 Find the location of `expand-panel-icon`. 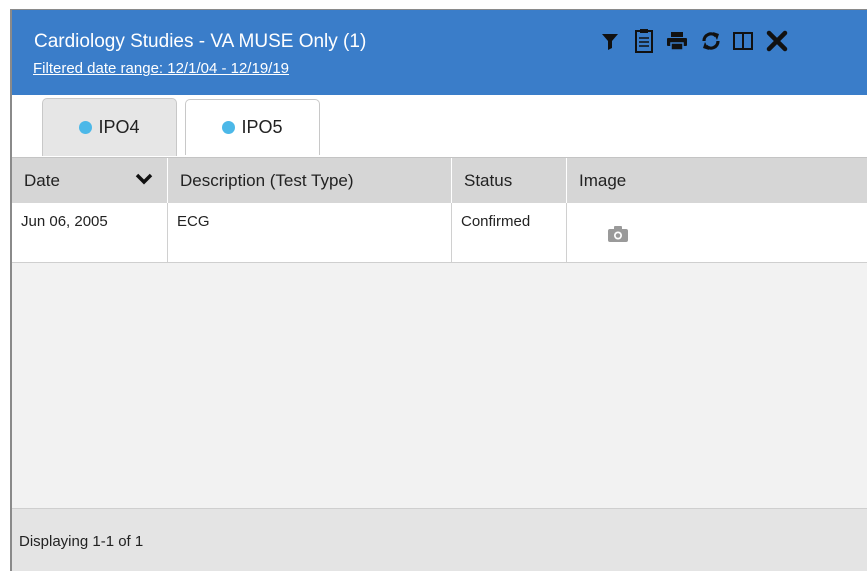

expand-panel-icon is located at coordinates (743, 41).